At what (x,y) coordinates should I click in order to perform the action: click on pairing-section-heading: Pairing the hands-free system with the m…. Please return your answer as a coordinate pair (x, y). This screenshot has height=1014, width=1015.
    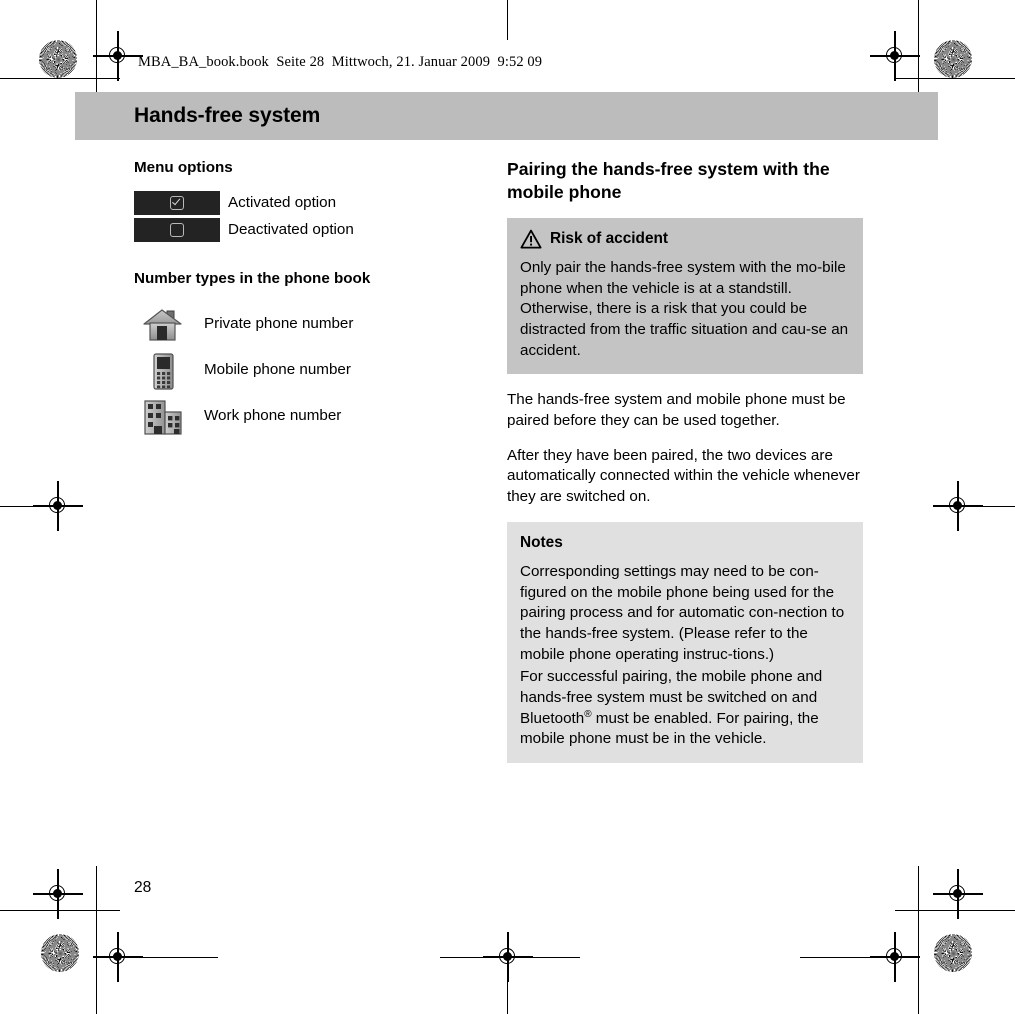
    Looking at the image, I should click on (668, 180).